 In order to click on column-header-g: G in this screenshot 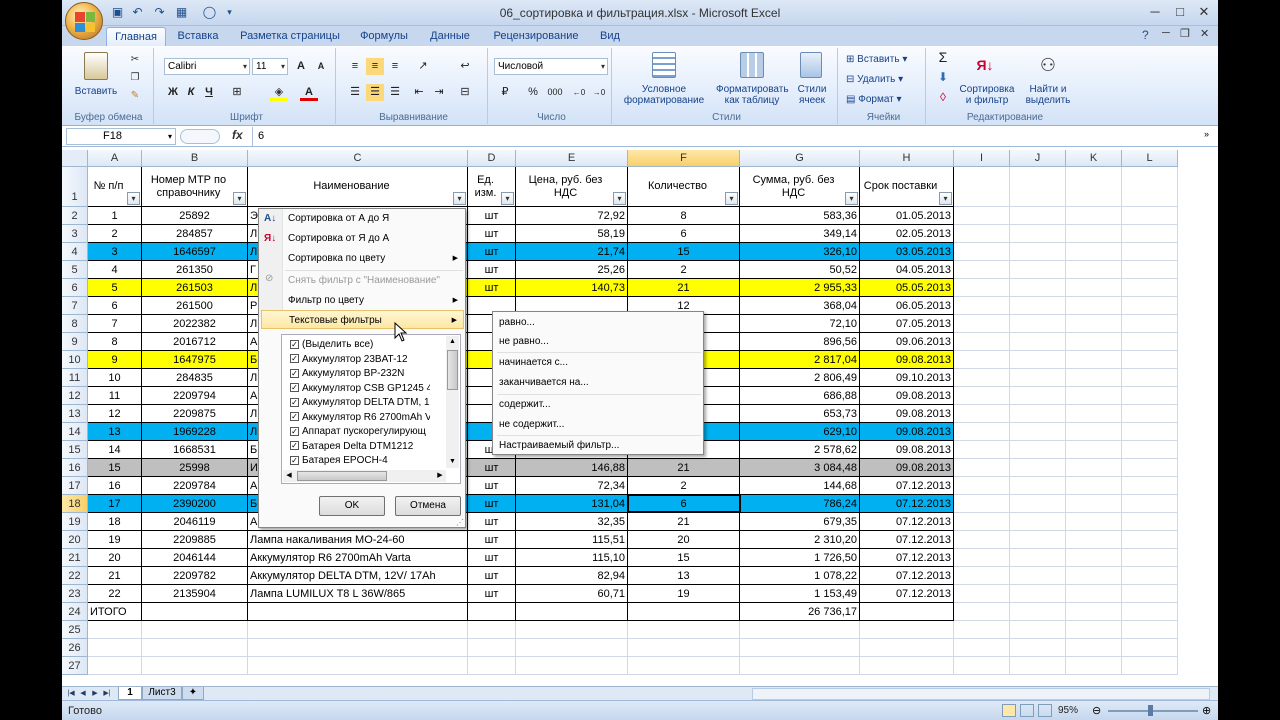, I will do `click(800, 158)`.